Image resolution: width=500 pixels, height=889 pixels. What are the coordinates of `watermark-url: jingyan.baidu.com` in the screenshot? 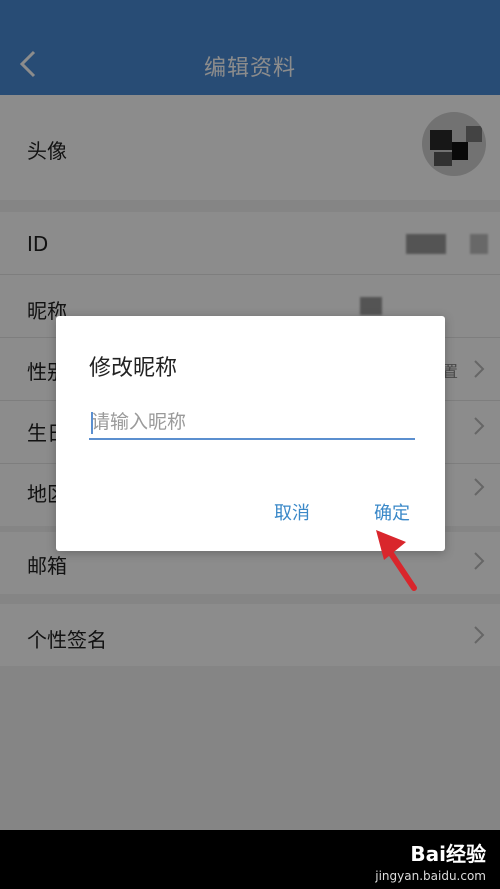 It's located at (430, 876).